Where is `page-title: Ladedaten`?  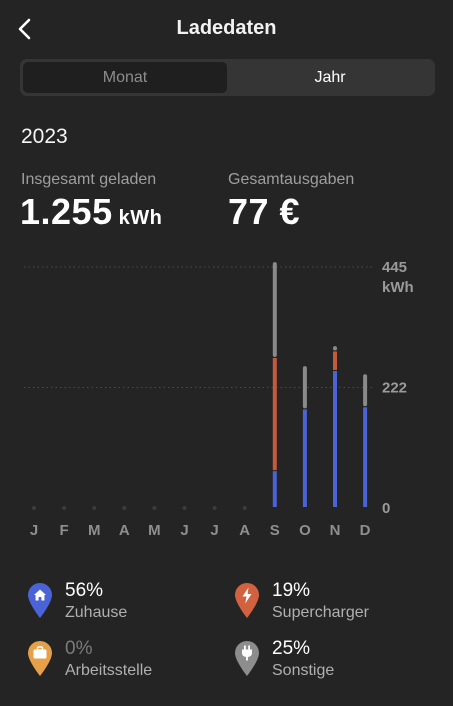 page-title: Ladedaten is located at coordinates (226, 28).